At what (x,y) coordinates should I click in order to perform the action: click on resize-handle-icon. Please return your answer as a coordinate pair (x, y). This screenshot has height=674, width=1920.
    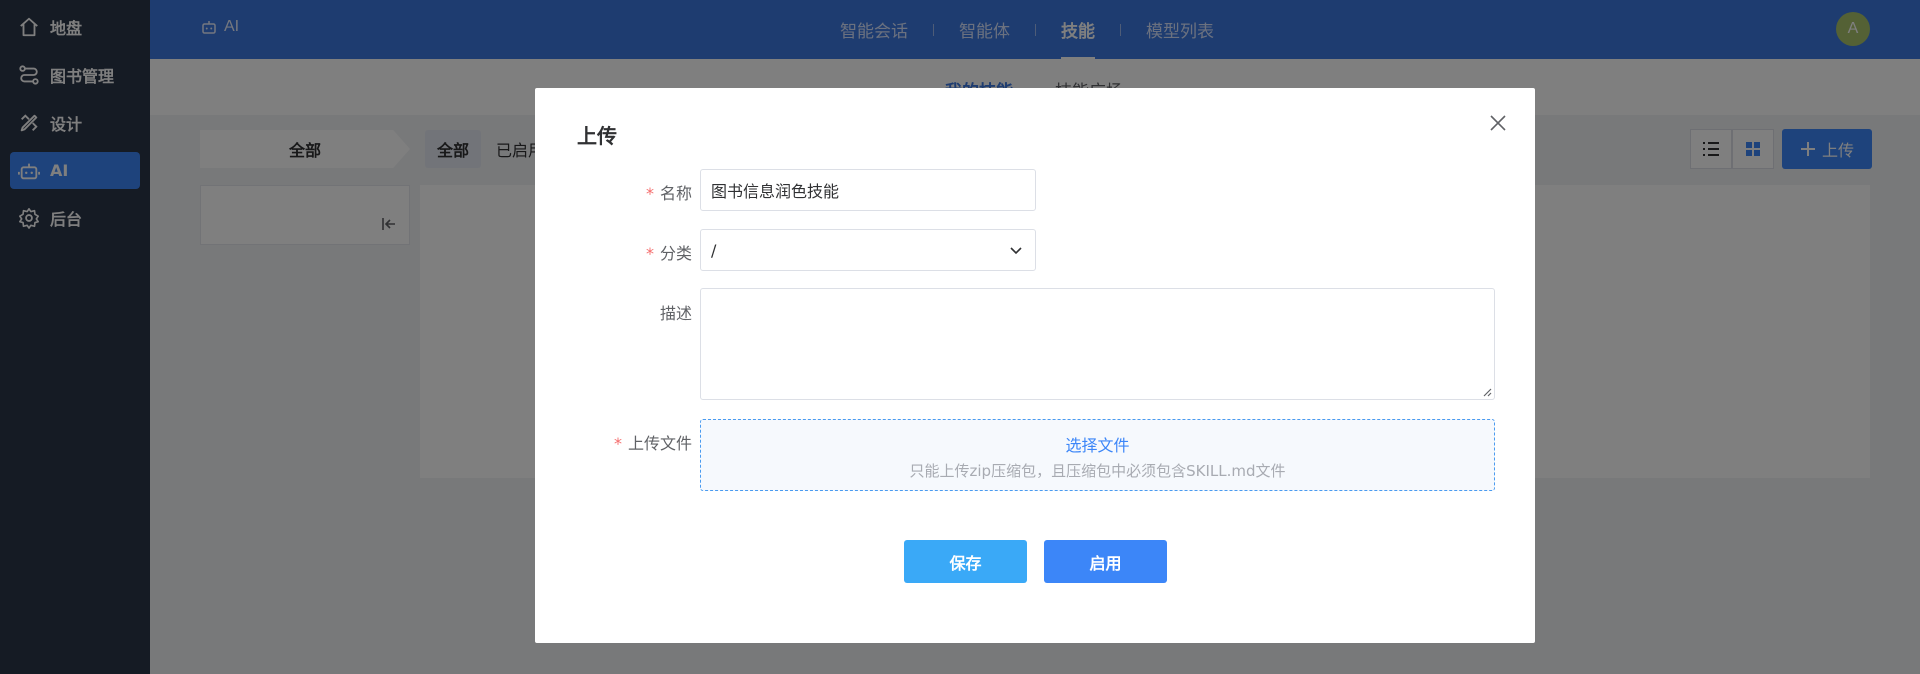
    Looking at the image, I should click on (1487, 392).